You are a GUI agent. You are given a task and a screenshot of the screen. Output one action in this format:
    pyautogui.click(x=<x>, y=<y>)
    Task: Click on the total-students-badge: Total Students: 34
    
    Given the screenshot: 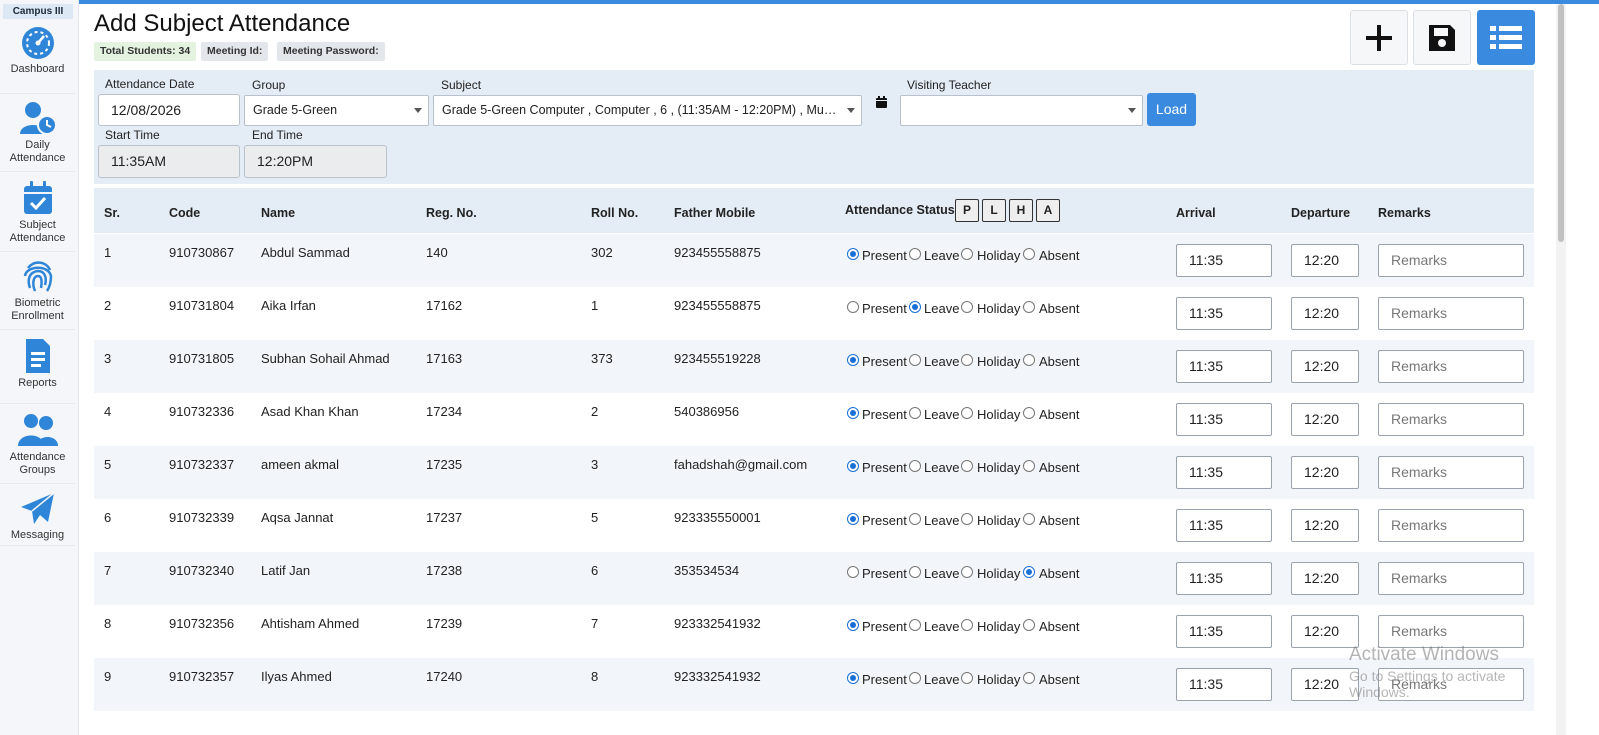 What is the action you would take?
    pyautogui.click(x=145, y=51)
    